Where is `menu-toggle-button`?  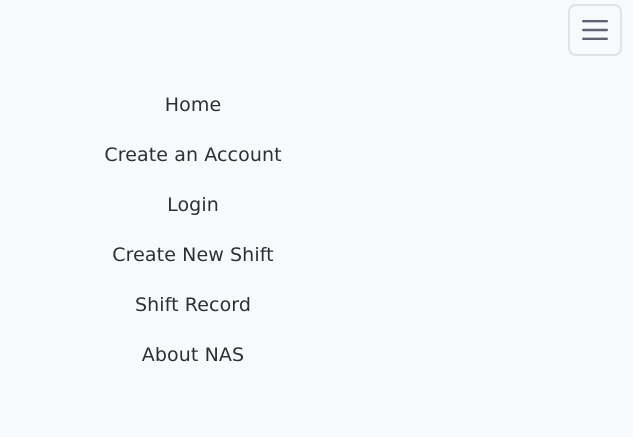 menu-toggle-button is located at coordinates (595, 30).